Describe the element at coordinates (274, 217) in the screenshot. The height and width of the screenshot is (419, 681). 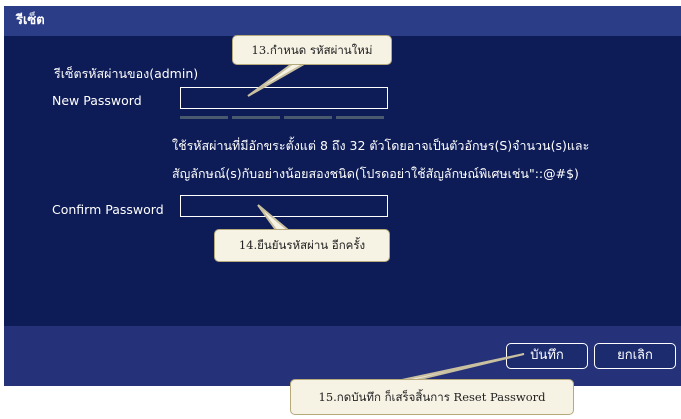
I see `callout-14-pointer` at that location.